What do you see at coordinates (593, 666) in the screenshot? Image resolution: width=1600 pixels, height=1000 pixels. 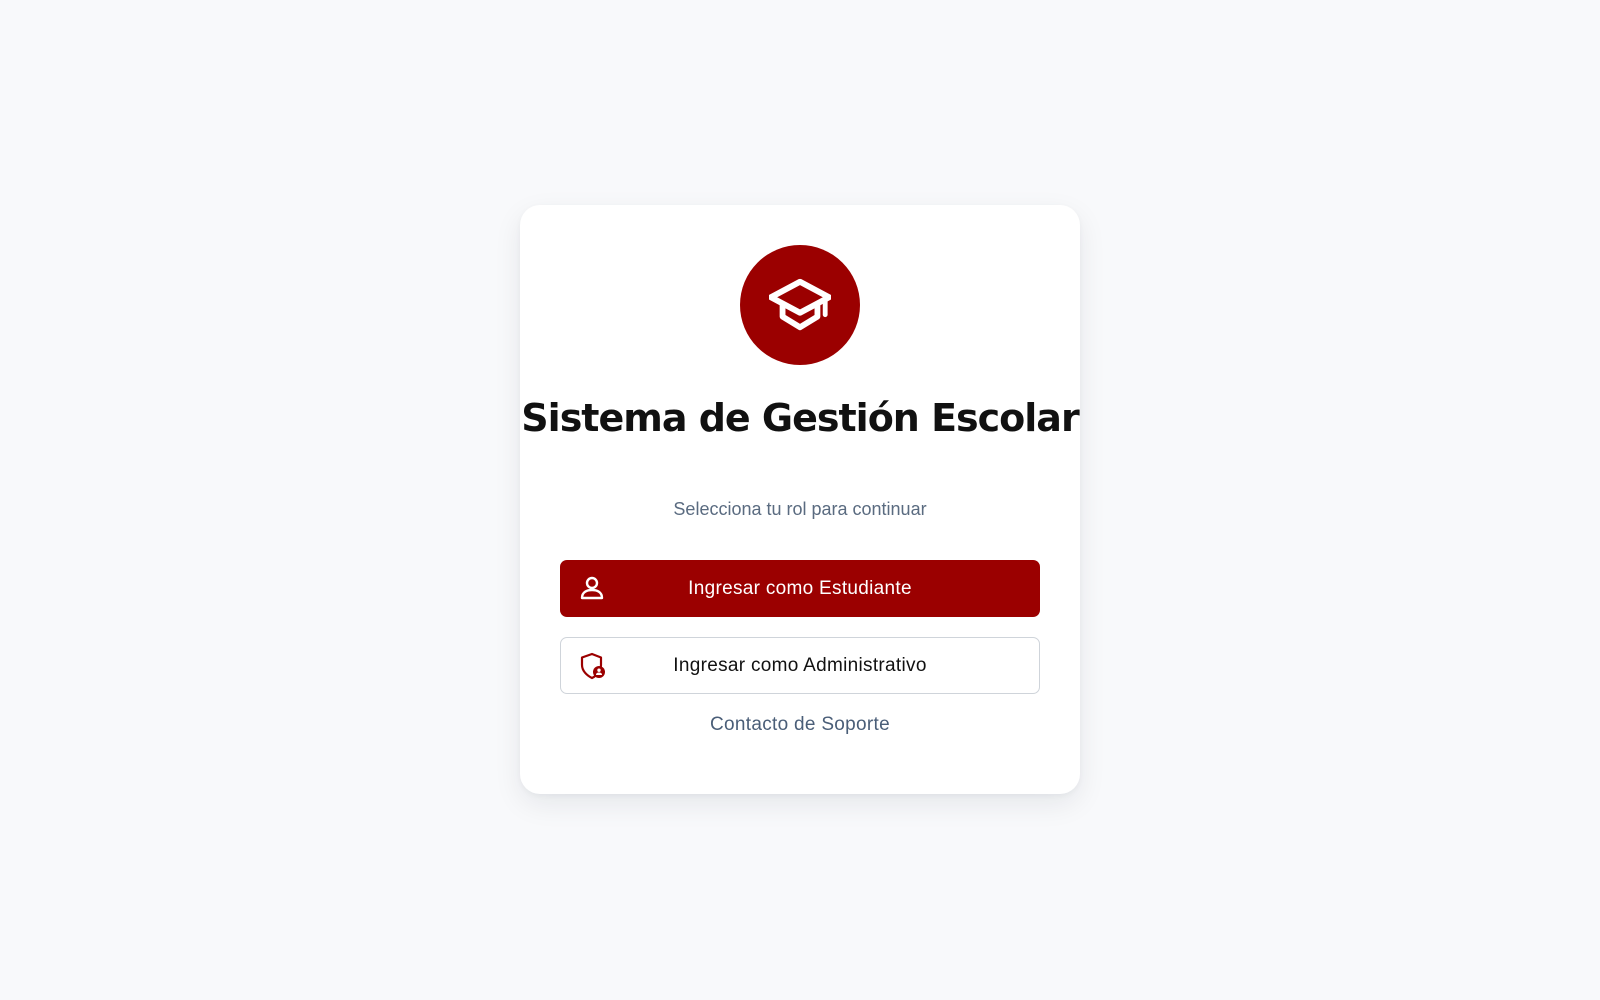 I see `shield-user-icon` at bounding box center [593, 666].